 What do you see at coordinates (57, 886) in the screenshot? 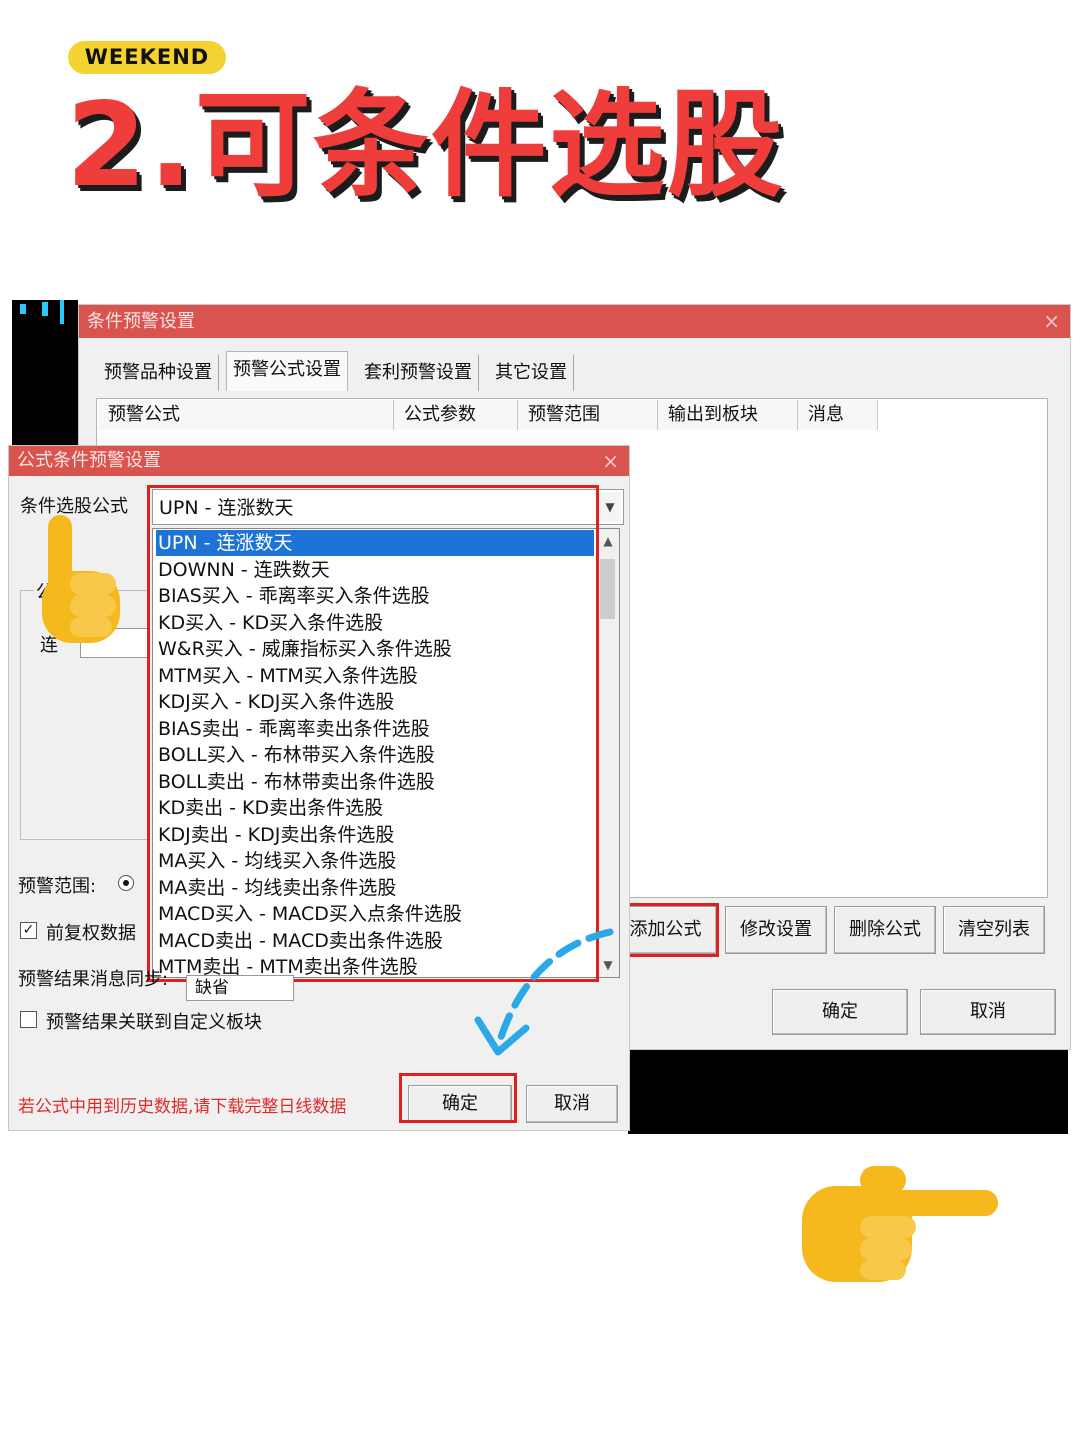
I see `range-label: 预警范围:` at bounding box center [57, 886].